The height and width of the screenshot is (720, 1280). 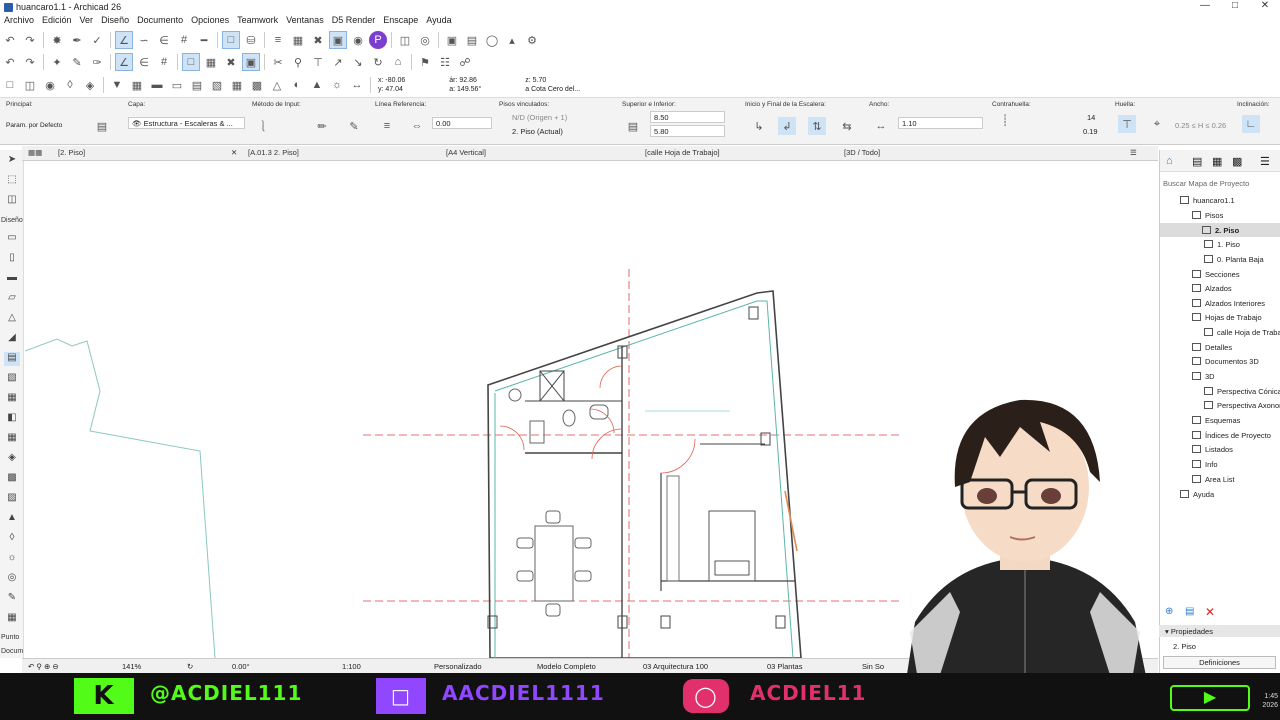 What do you see at coordinates (338, 40) in the screenshot?
I see `trace-icon: ▣` at bounding box center [338, 40].